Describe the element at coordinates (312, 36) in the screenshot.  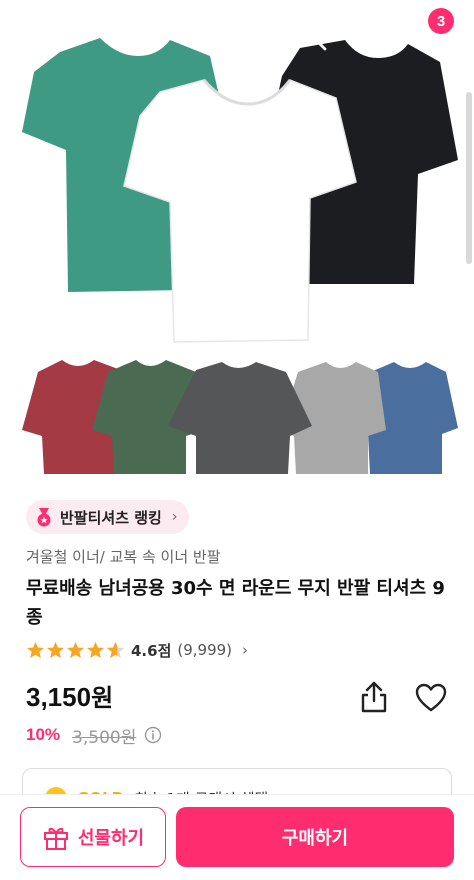
I see `search-icon` at that location.